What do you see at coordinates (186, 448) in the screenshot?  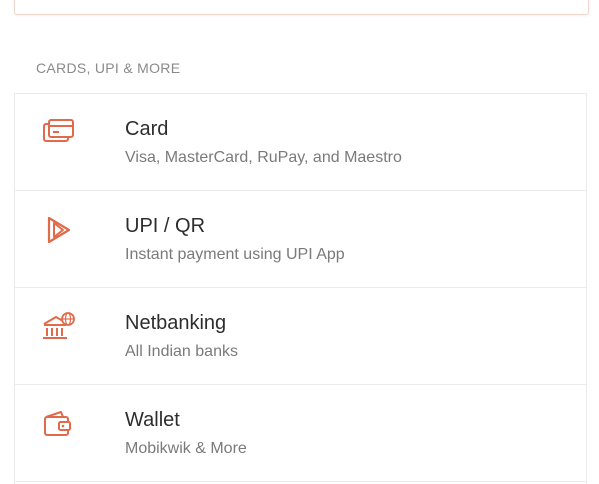 I see `payment-method-description: Mobikwik & More` at bounding box center [186, 448].